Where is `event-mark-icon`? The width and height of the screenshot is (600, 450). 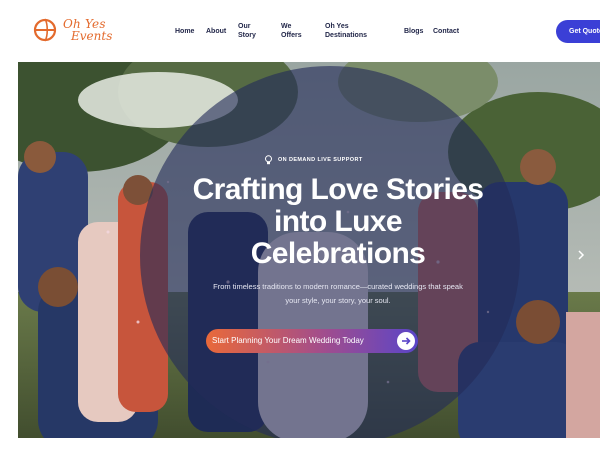 event-mark-icon is located at coordinates (45, 30).